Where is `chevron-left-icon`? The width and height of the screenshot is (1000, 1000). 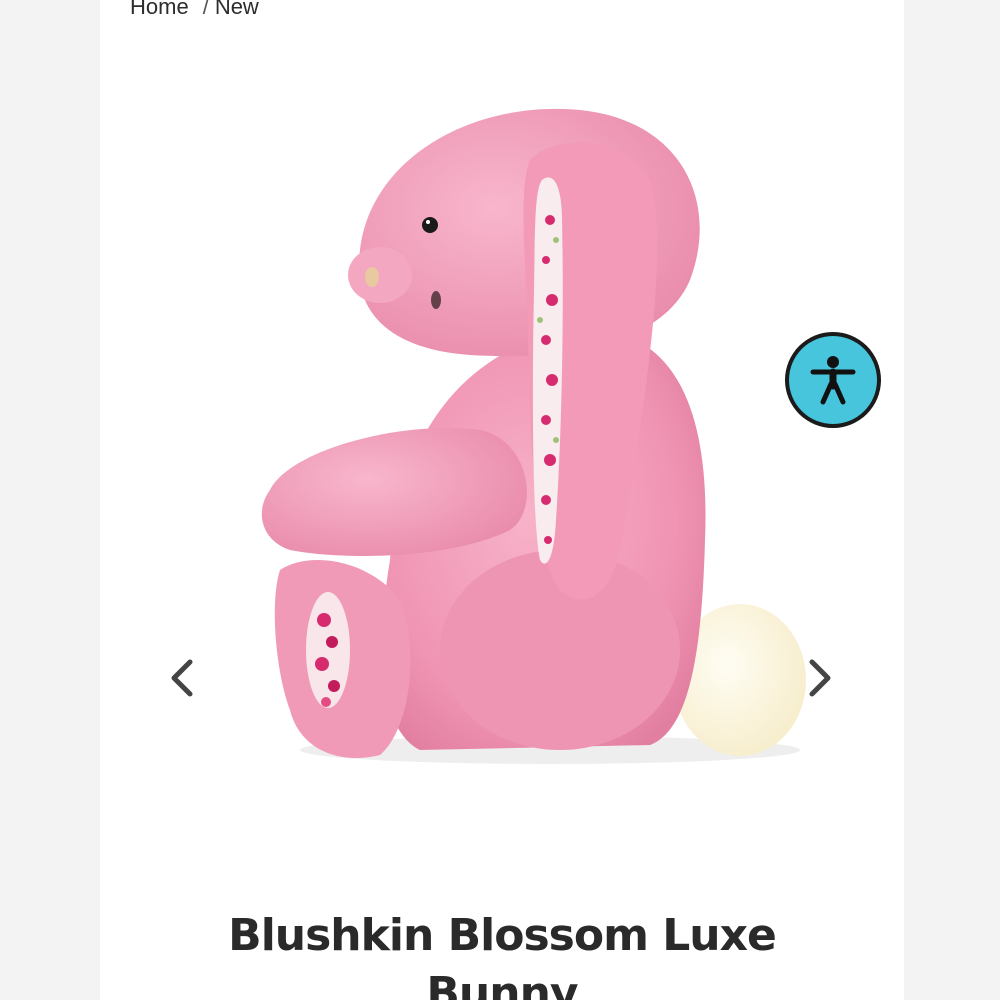 chevron-left-icon is located at coordinates (182, 678).